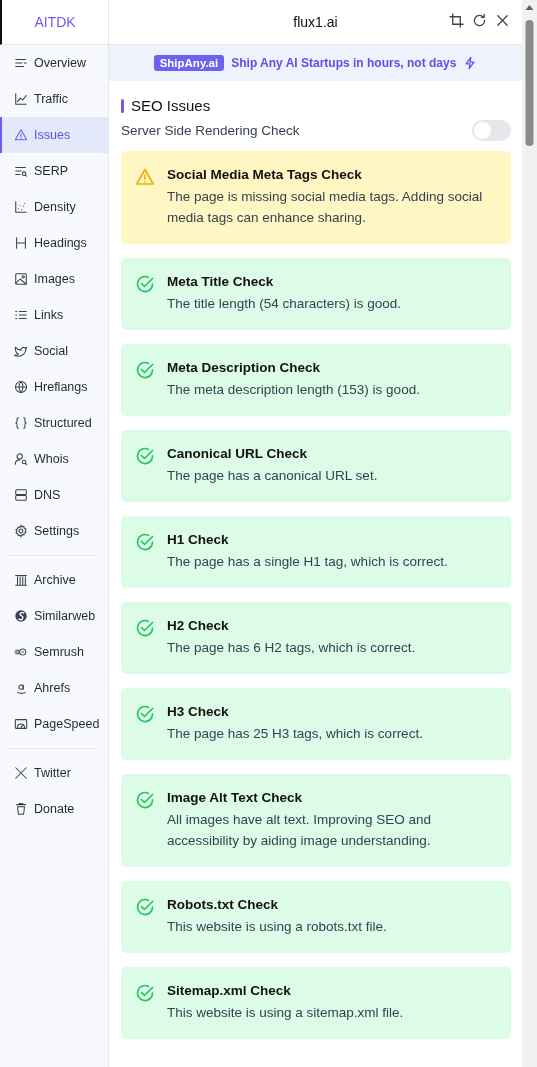  I want to click on check-title: Social Media Meta Tags Check, so click(265, 174).